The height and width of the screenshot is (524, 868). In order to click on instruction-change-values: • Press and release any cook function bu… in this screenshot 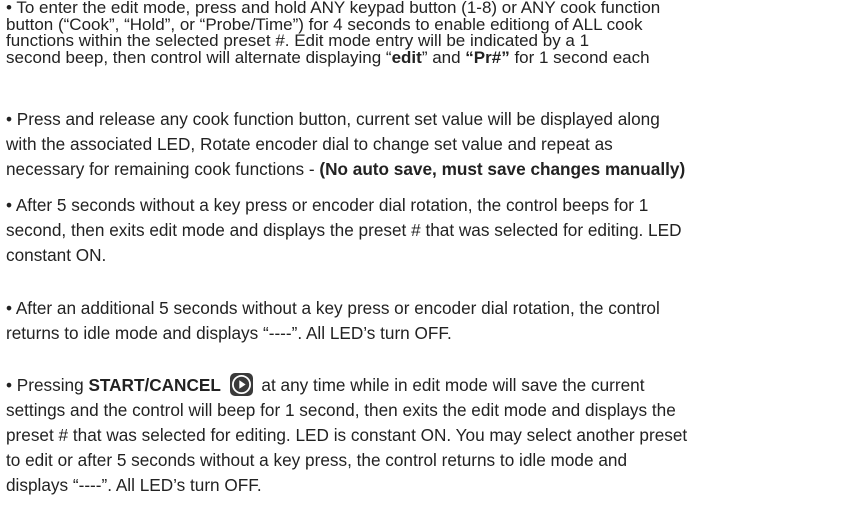, I will do `click(435, 144)`.